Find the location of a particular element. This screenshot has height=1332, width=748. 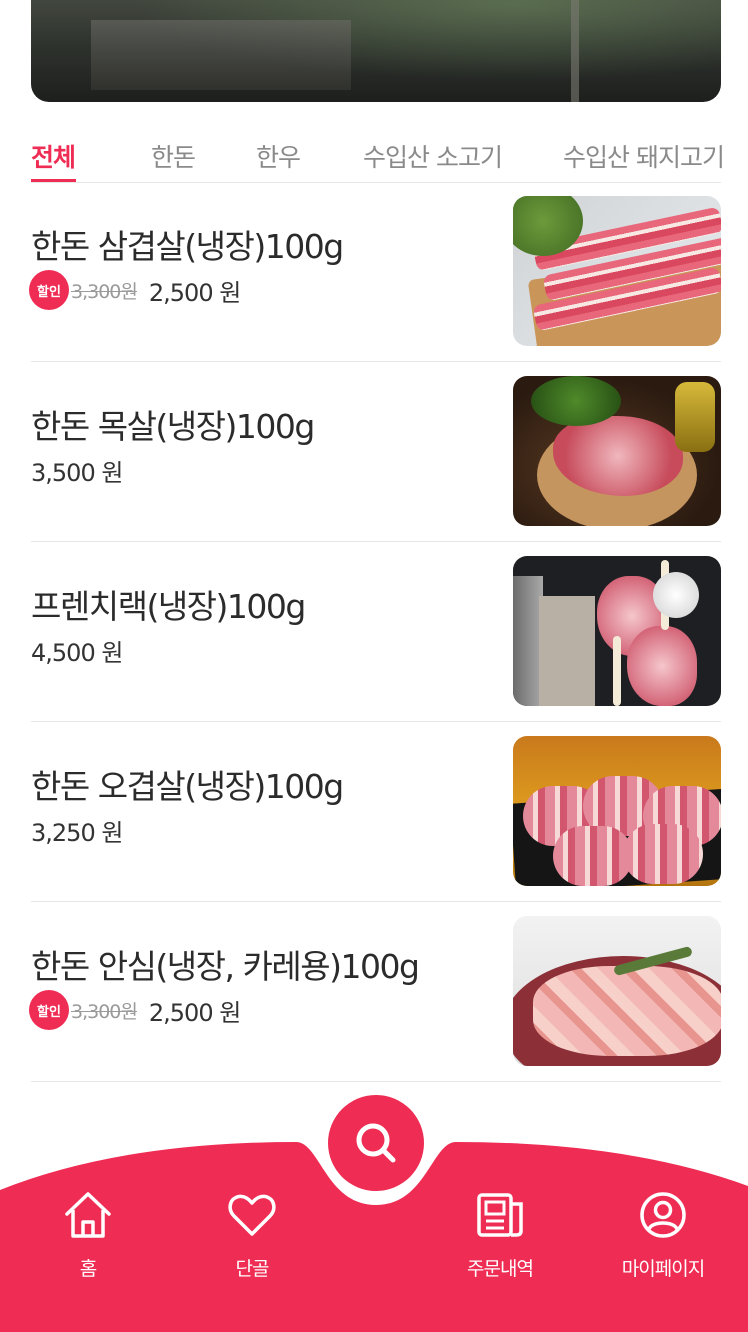

tab-hanwoo: 한우 is located at coordinates (278, 156).